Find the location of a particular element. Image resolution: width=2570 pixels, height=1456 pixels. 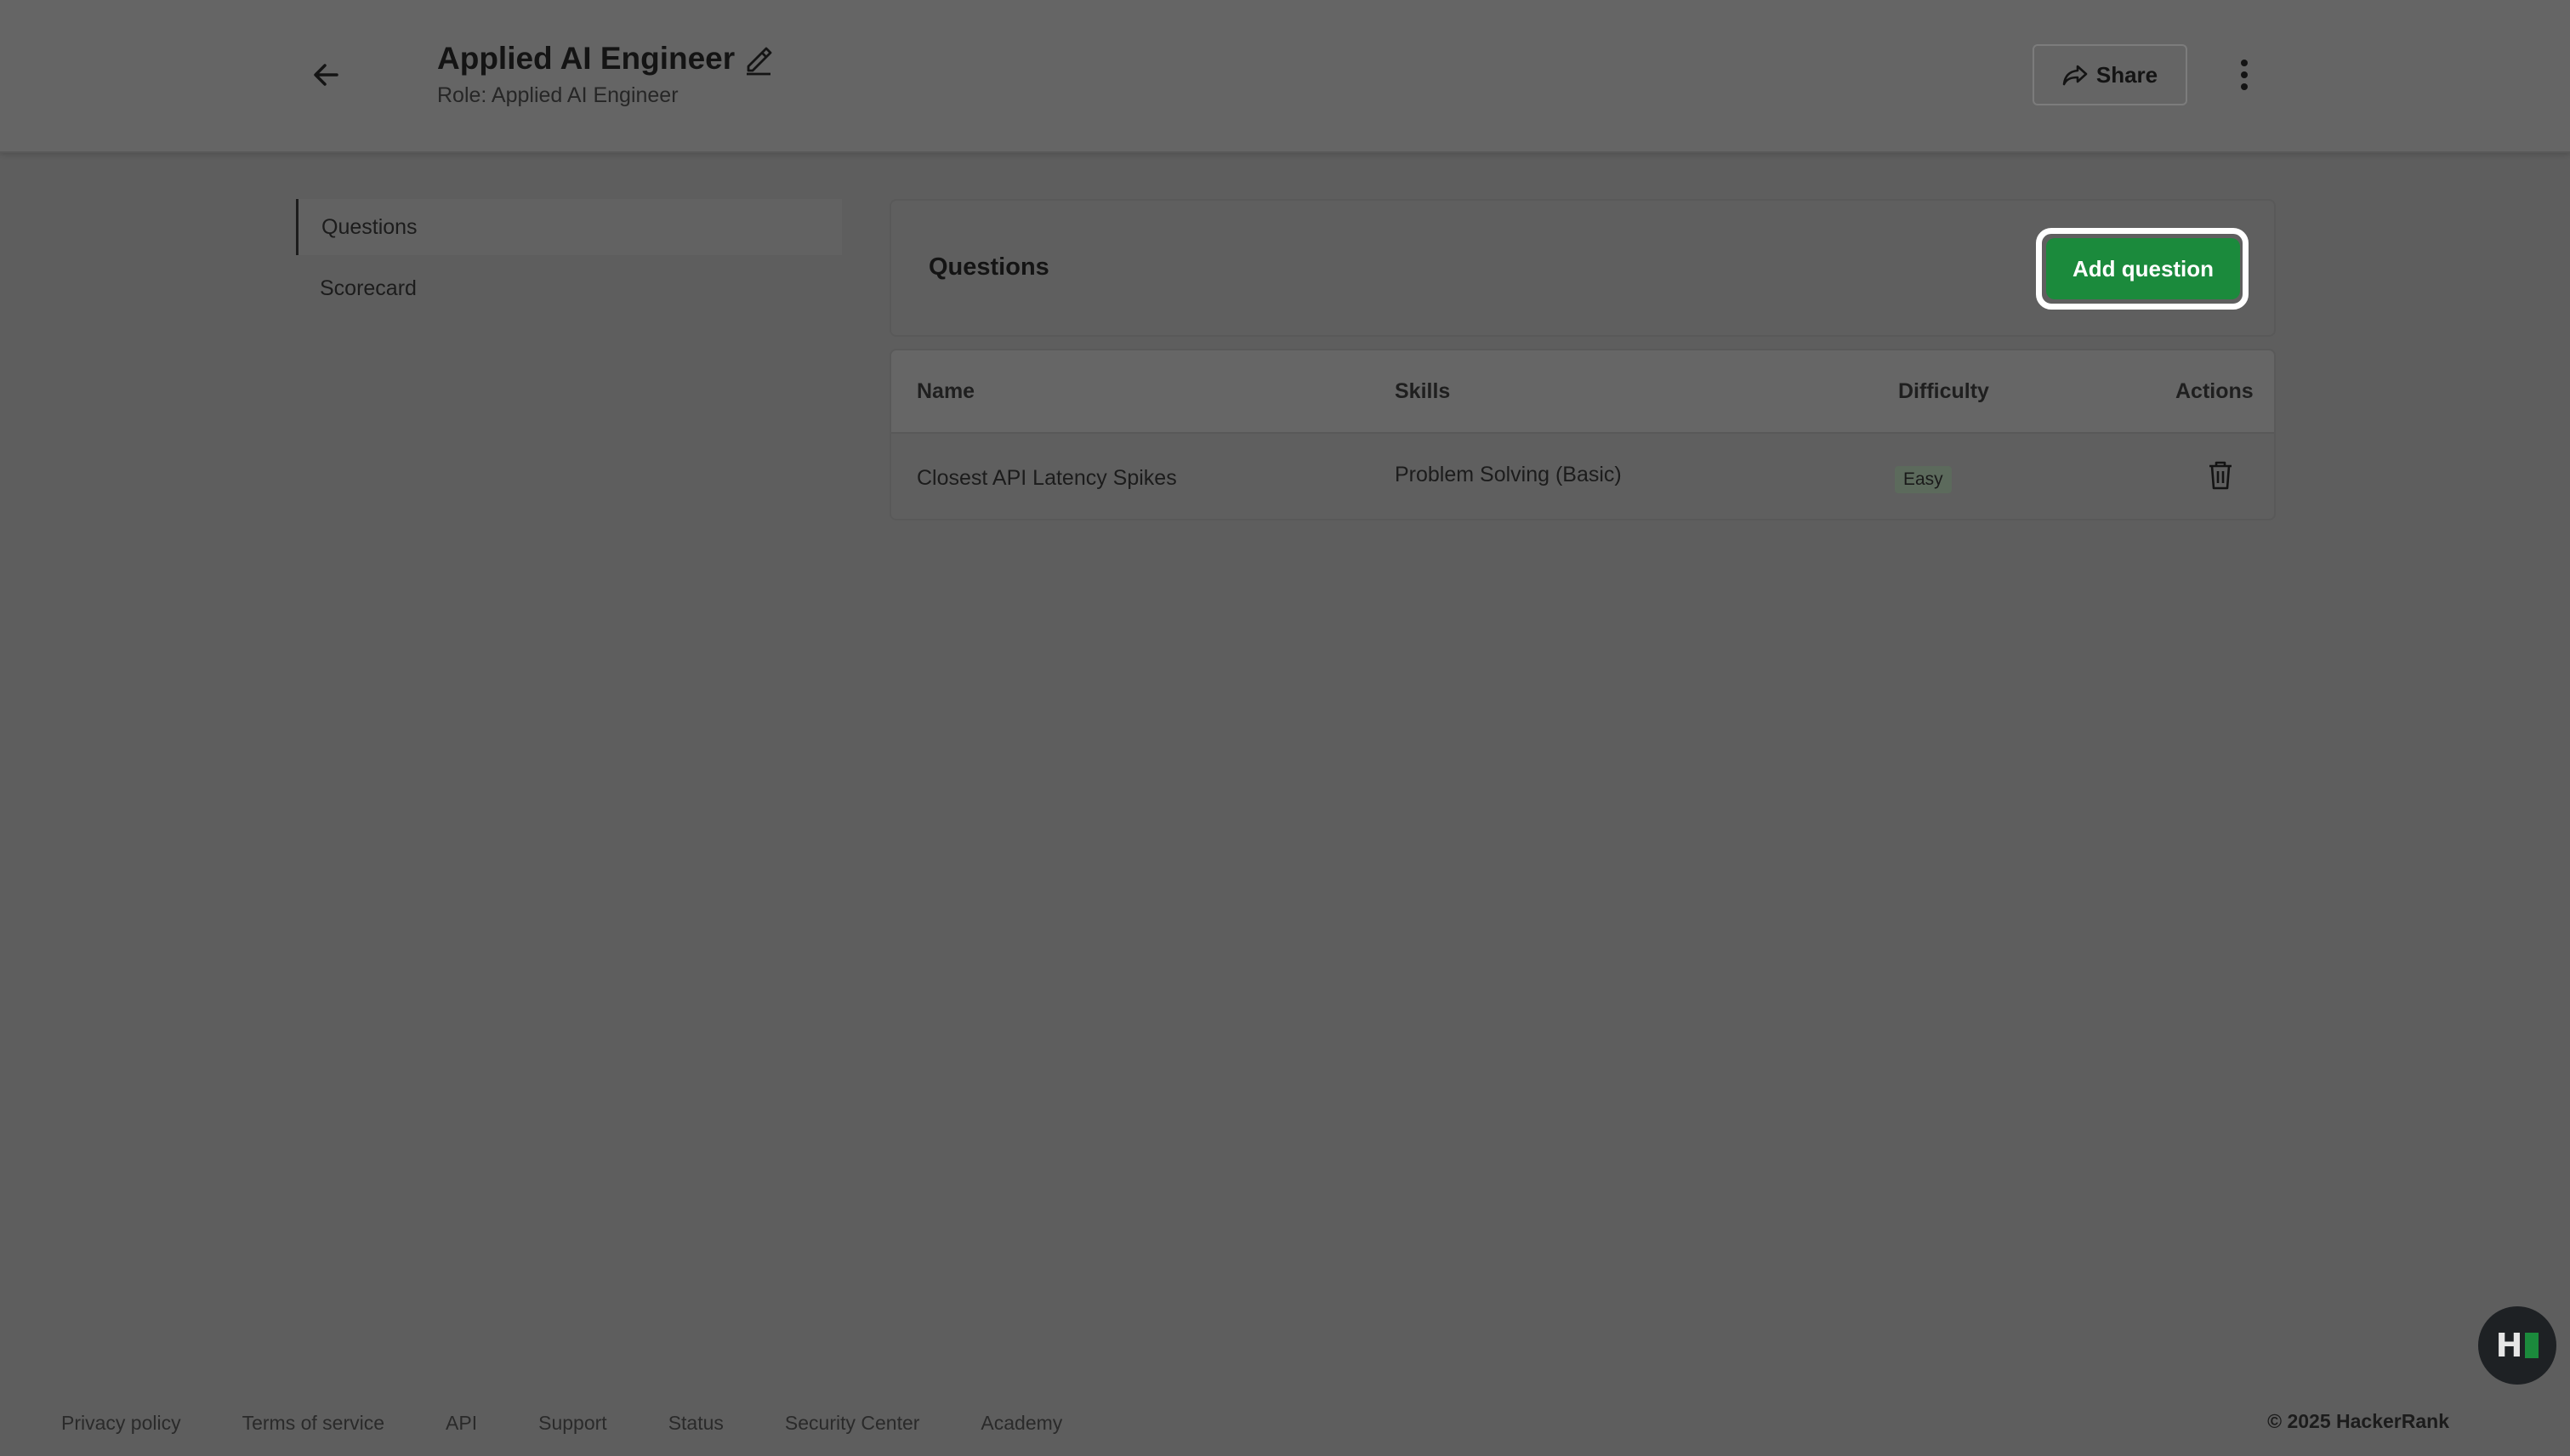

footer-link-api: API is located at coordinates (461, 1423).